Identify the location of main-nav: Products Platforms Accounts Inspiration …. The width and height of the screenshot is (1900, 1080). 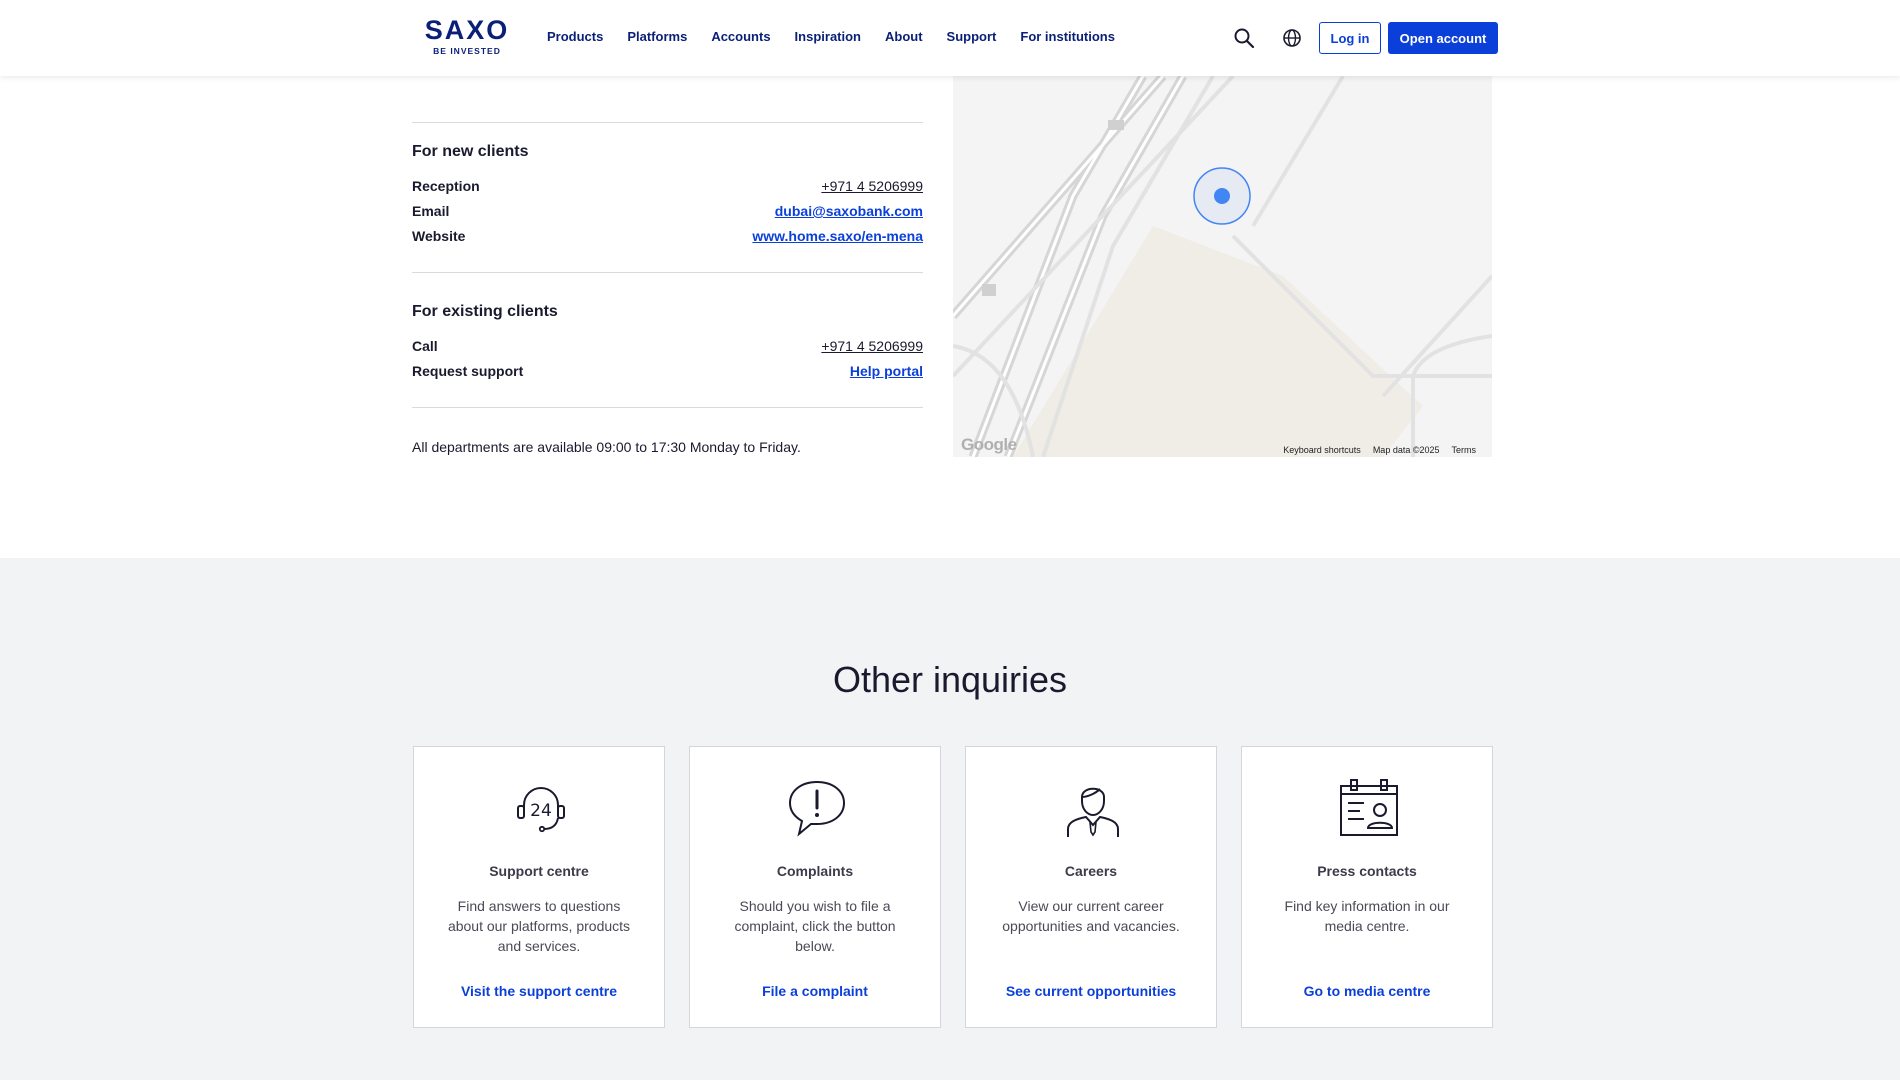
(843, 36).